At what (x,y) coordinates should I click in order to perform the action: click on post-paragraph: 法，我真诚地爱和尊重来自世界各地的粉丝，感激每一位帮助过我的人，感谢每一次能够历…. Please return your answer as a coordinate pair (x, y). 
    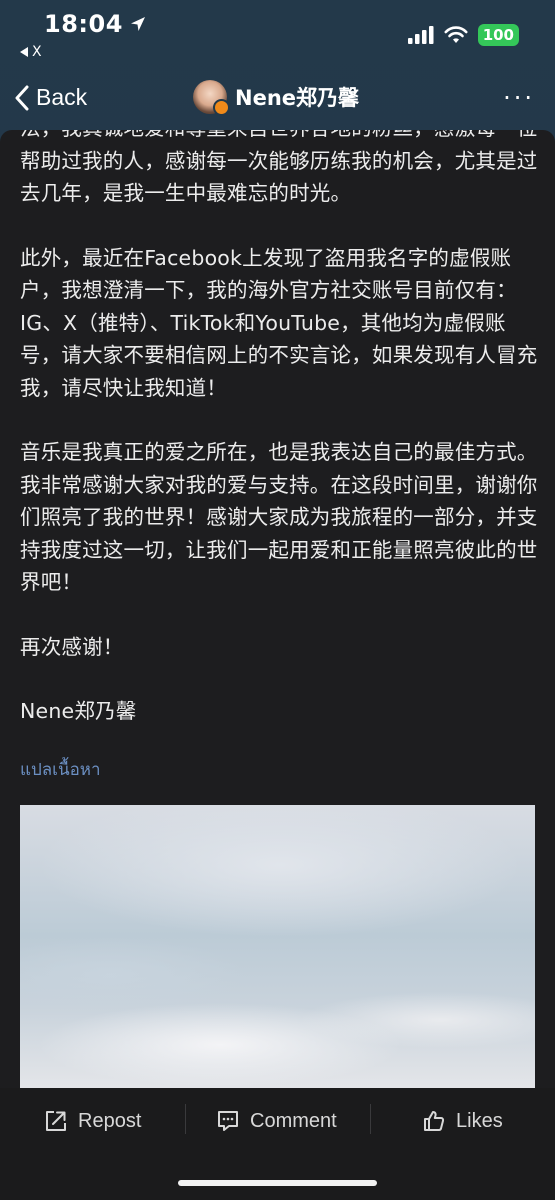
    Looking at the image, I should click on (279, 167).